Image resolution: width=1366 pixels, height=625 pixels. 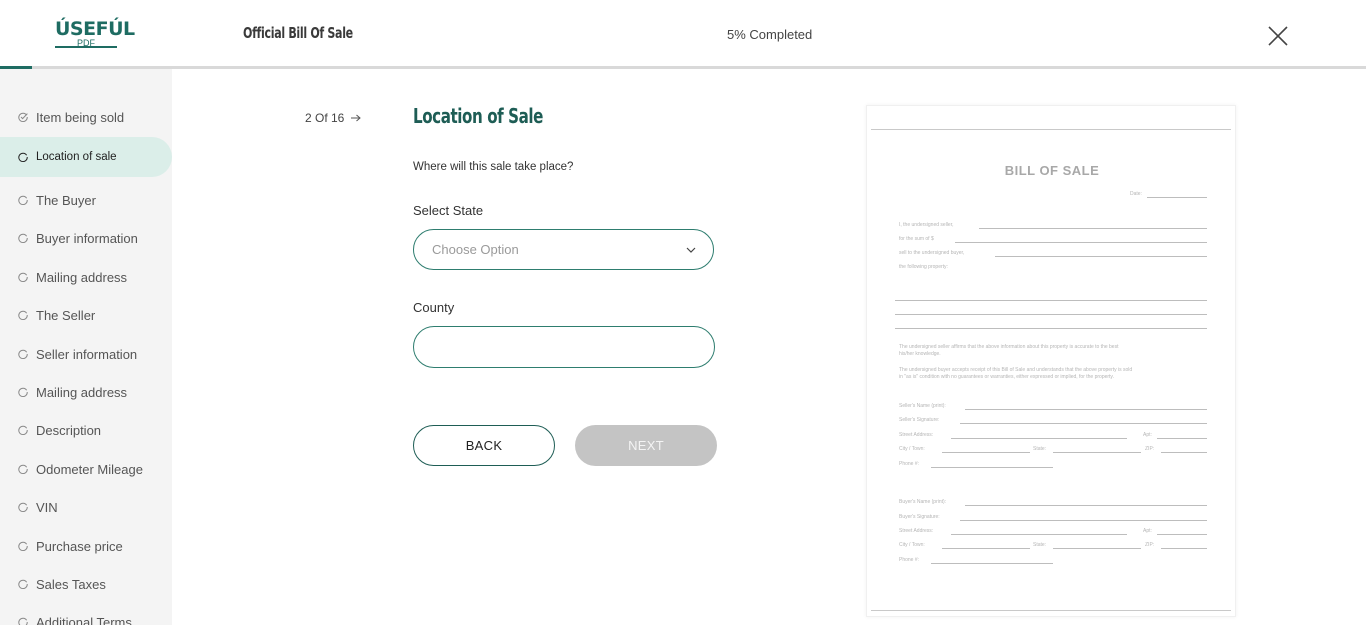 I want to click on sidebar-item-label: Odometer Mileage, so click(x=89, y=469).